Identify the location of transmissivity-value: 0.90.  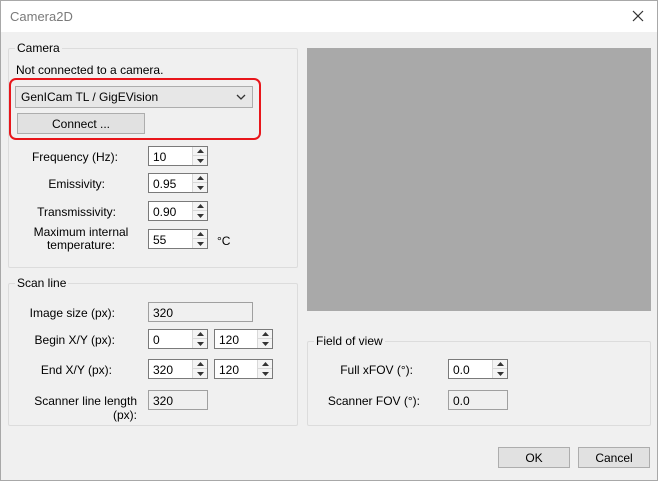
(165, 212).